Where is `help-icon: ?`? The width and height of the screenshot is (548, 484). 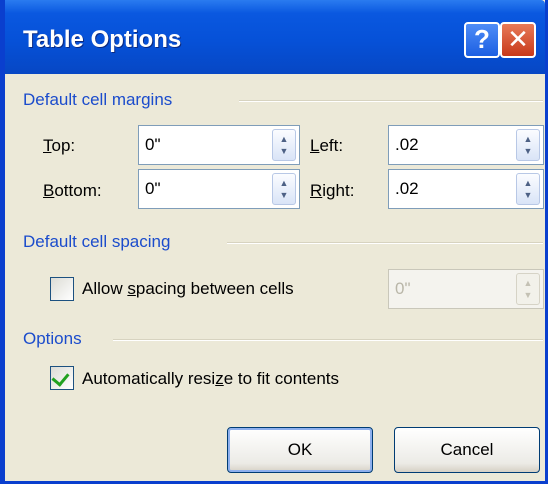 help-icon: ? is located at coordinates (482, 39).